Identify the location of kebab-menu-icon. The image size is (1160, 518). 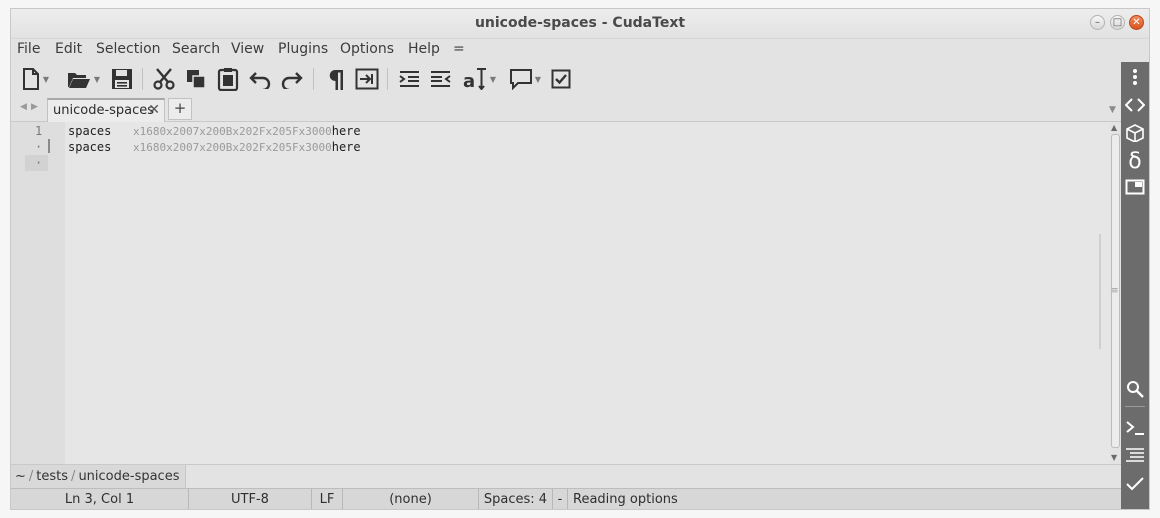
(1135, 77).